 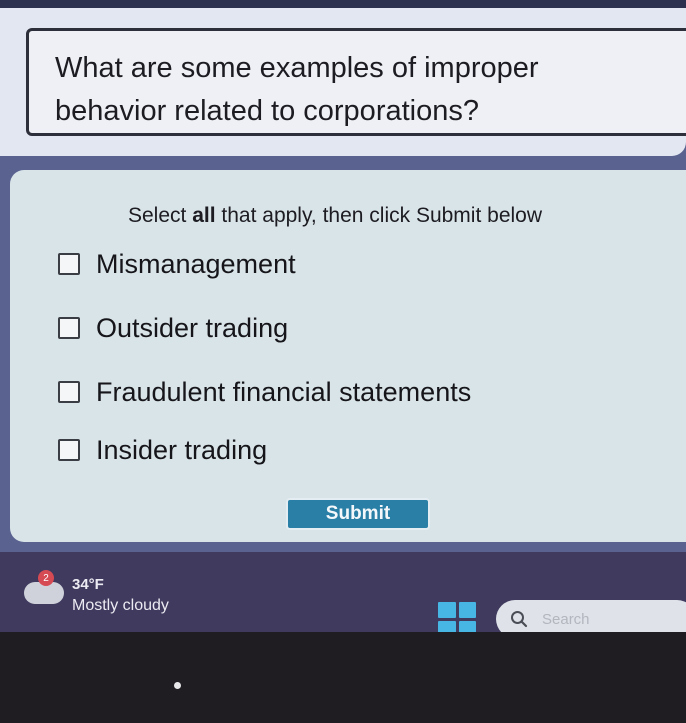 I want to click on option-outsider-trading: Outsider trading, so click(x=173, y=328).